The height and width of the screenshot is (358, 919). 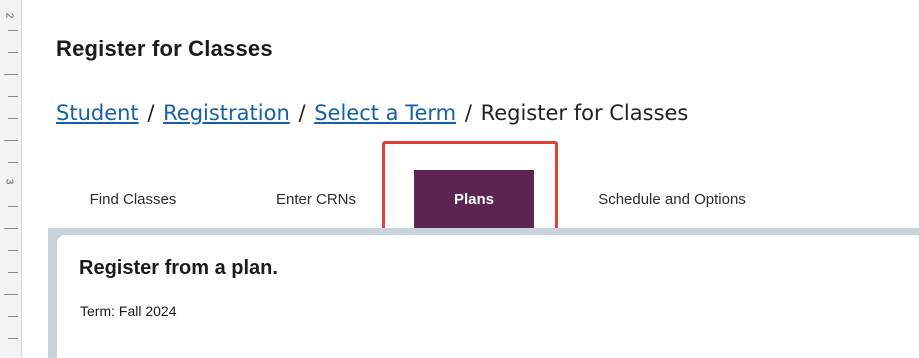 I want to click on tab-enter-crns: Enter CRNs, so click(x=316, y=199).